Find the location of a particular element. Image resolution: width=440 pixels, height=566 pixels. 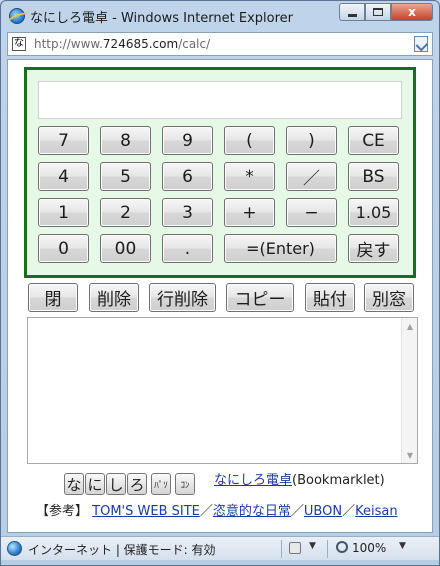

zoom-level: 100% is located at coordinates (369, 548).